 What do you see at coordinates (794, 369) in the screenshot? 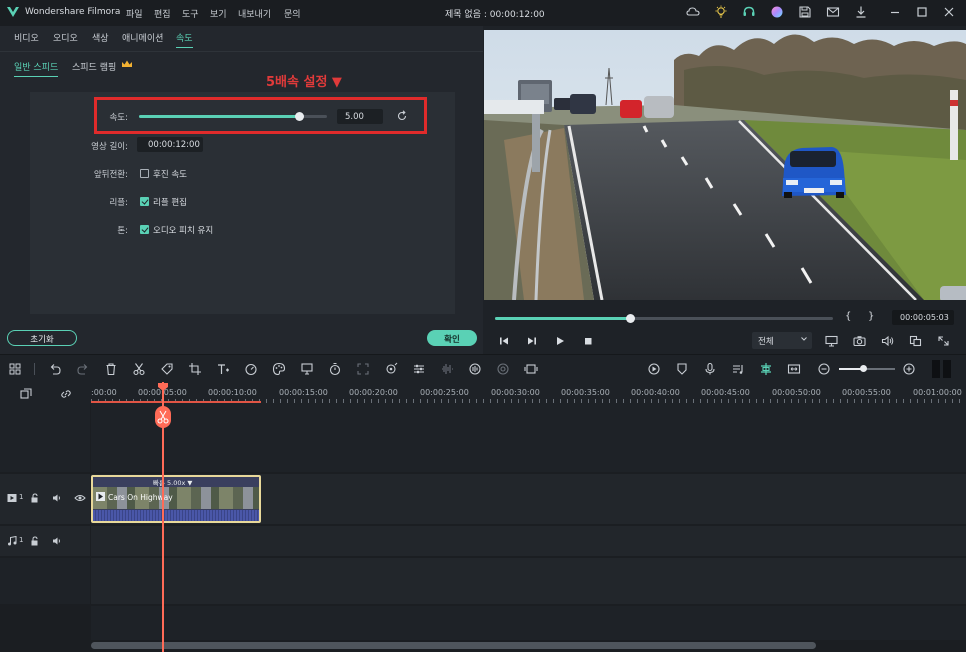
I see `fit-timeline-icon` at bounding box center [794, 369].